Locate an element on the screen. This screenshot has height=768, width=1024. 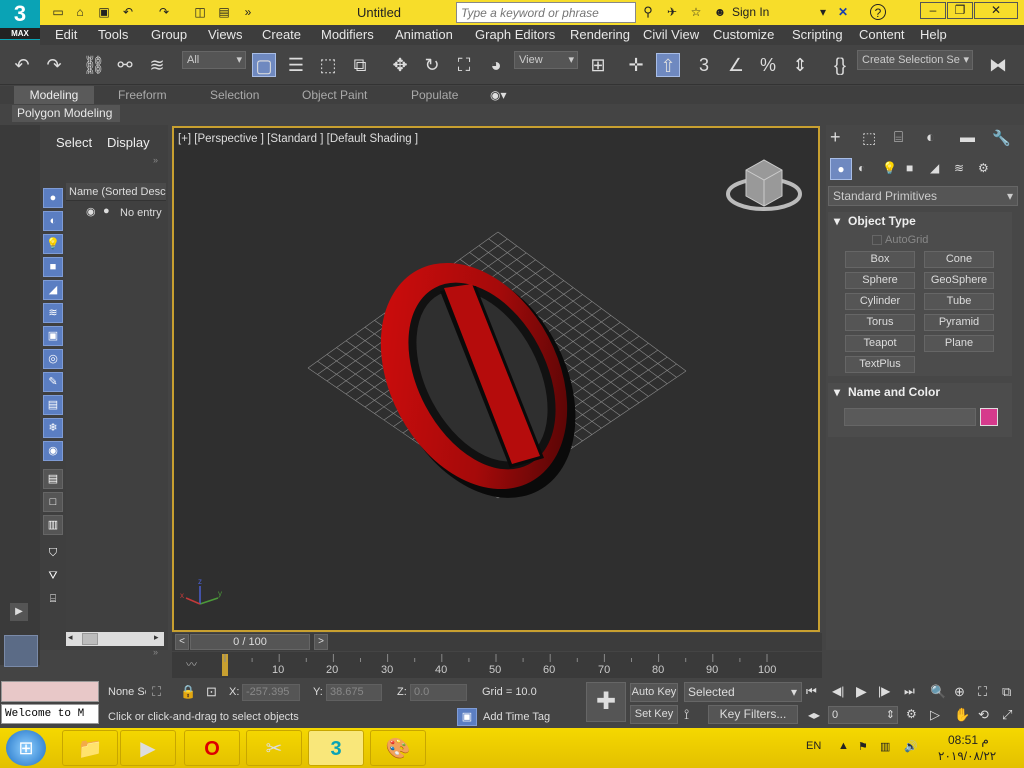
spacewarps-filter-icon: ≋ is located at coordinates (53, 313).